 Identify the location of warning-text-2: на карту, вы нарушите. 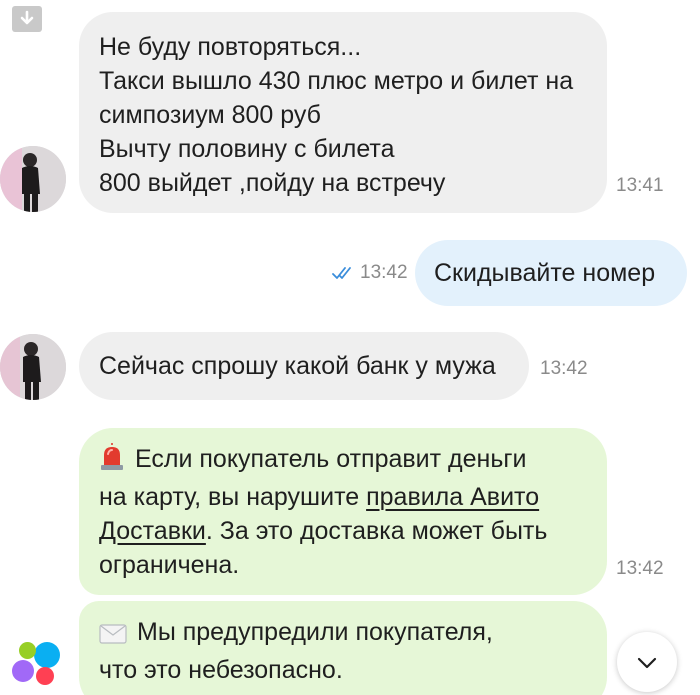
(233, 497).